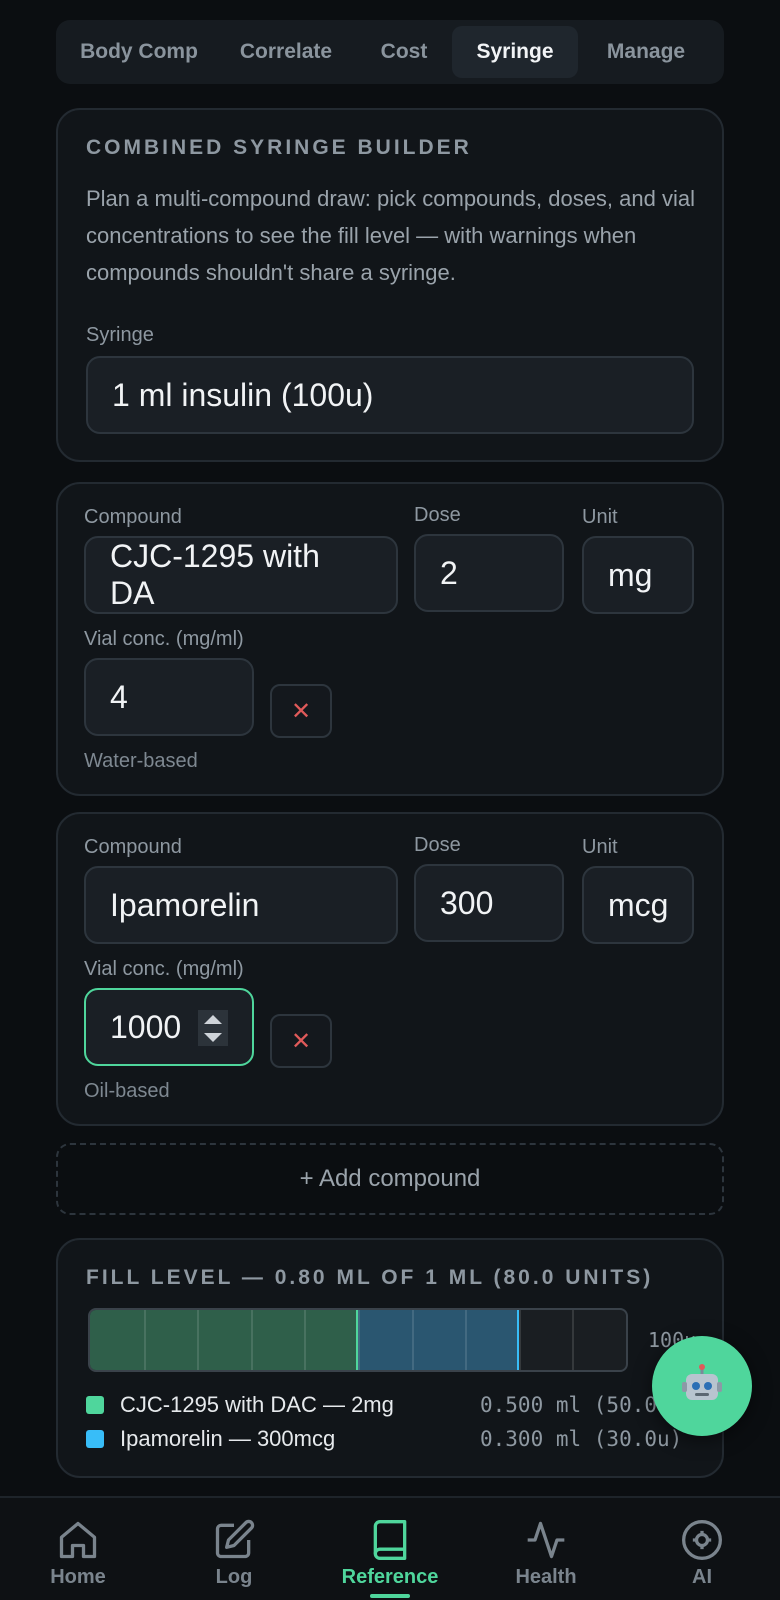 This screenshot has width=780, height=1600. I want to click on dose-input: 300, so click(489, 903).